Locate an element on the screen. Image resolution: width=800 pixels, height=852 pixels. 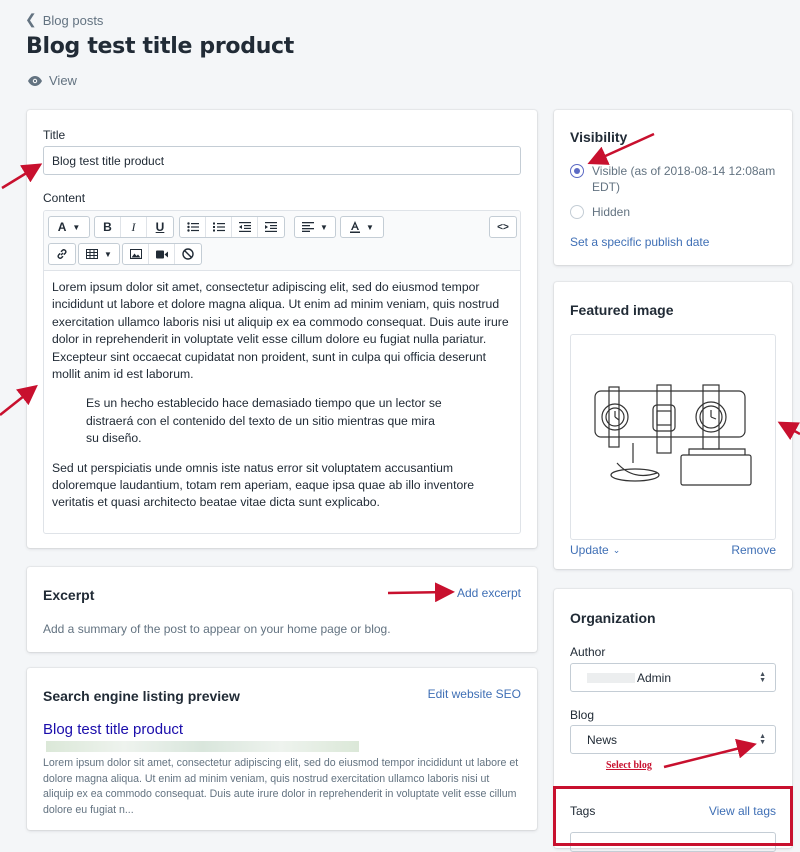
font-style-dropdown: A ▼ is located at coordinates (69, 227).